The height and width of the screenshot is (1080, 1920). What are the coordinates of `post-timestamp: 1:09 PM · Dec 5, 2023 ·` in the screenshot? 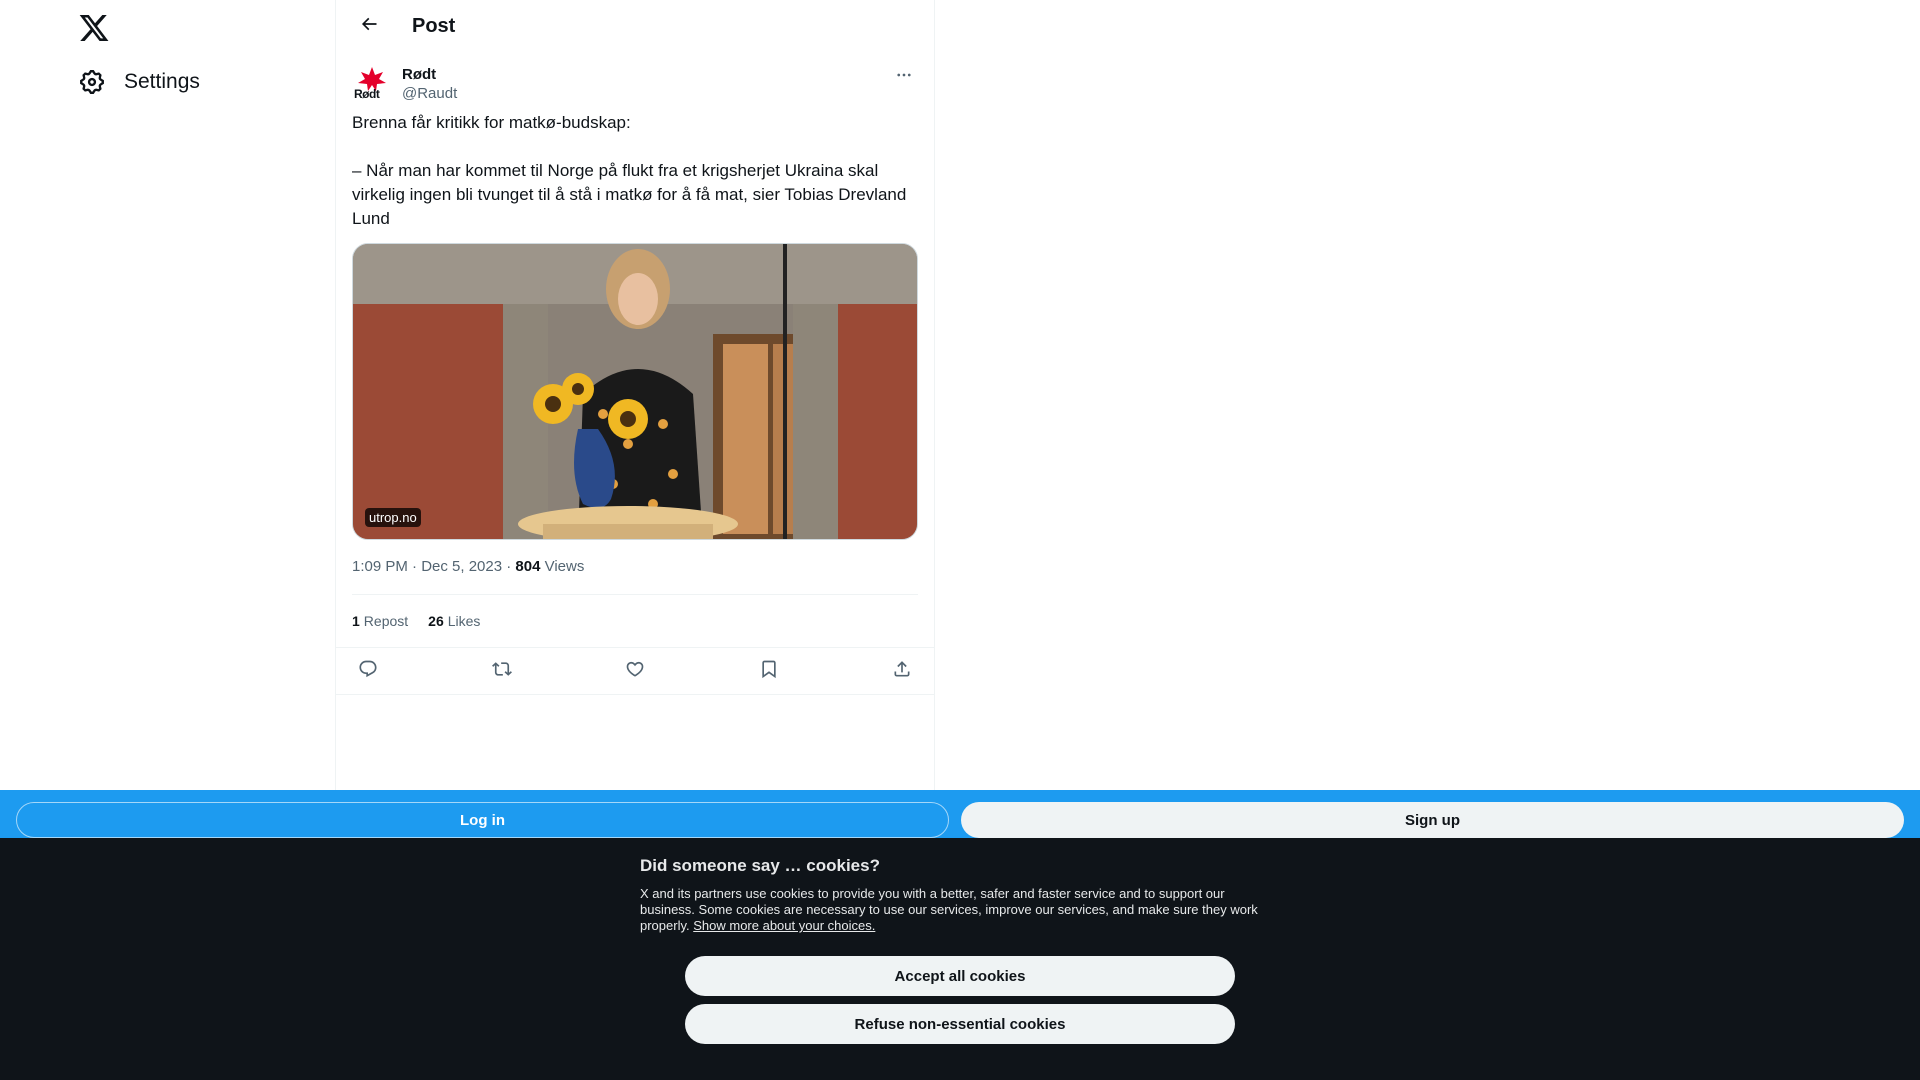 It's located at (433, 566).